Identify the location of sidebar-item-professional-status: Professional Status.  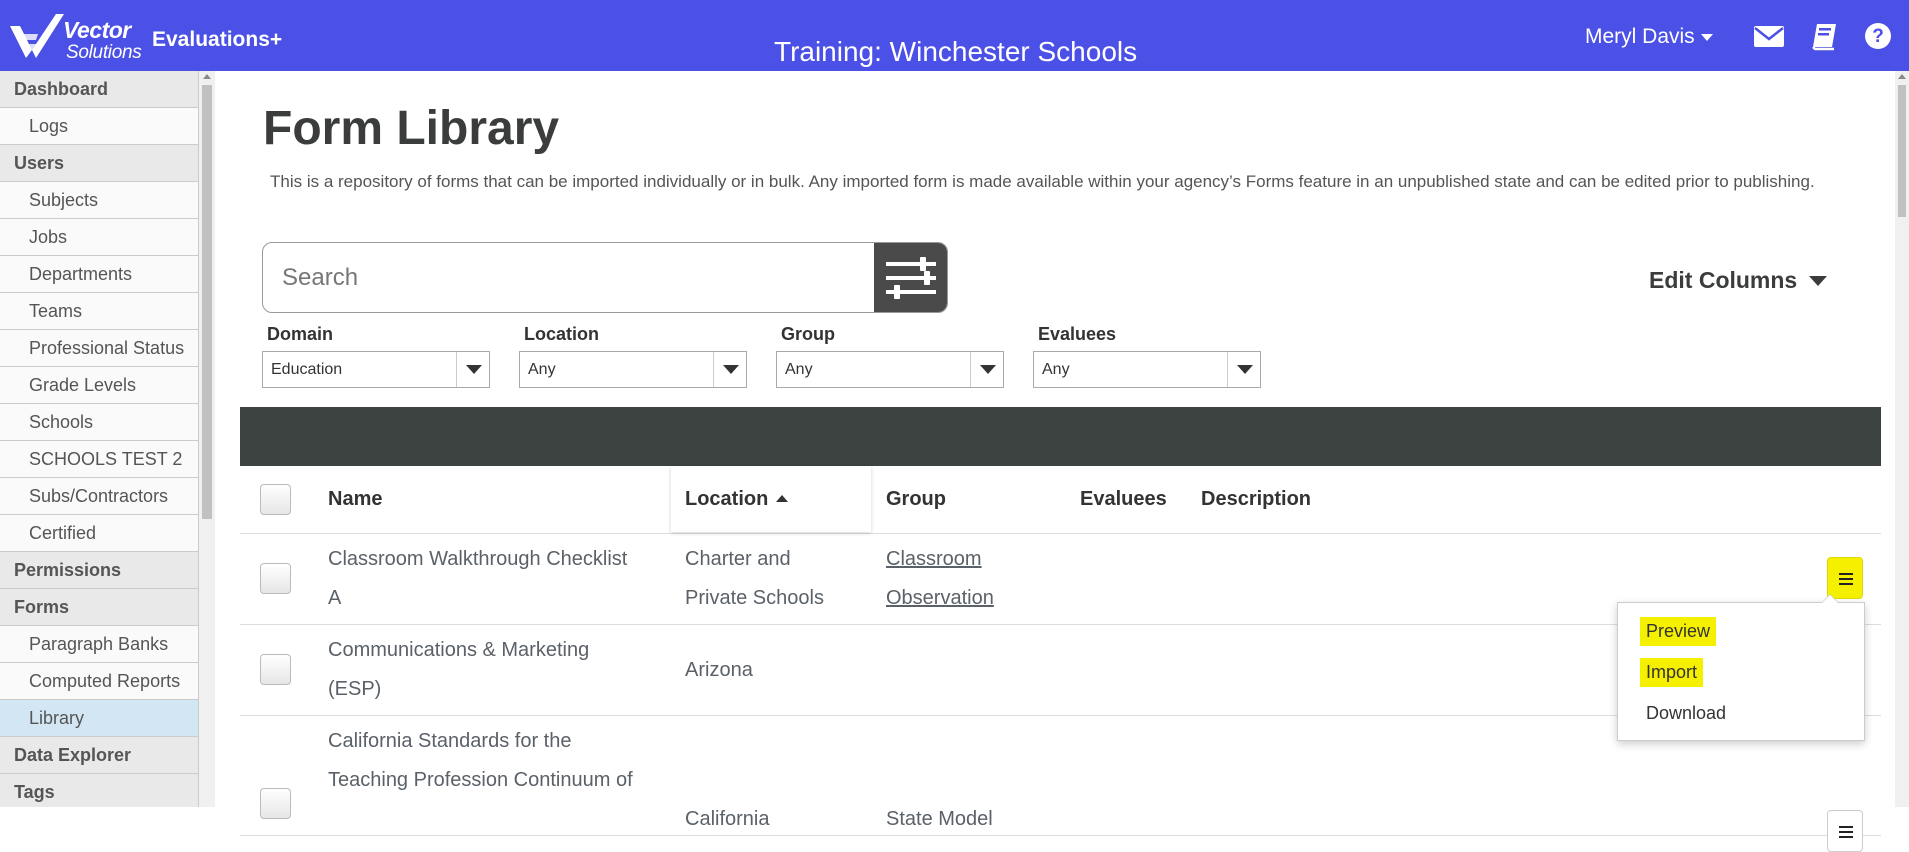
(99, 348).